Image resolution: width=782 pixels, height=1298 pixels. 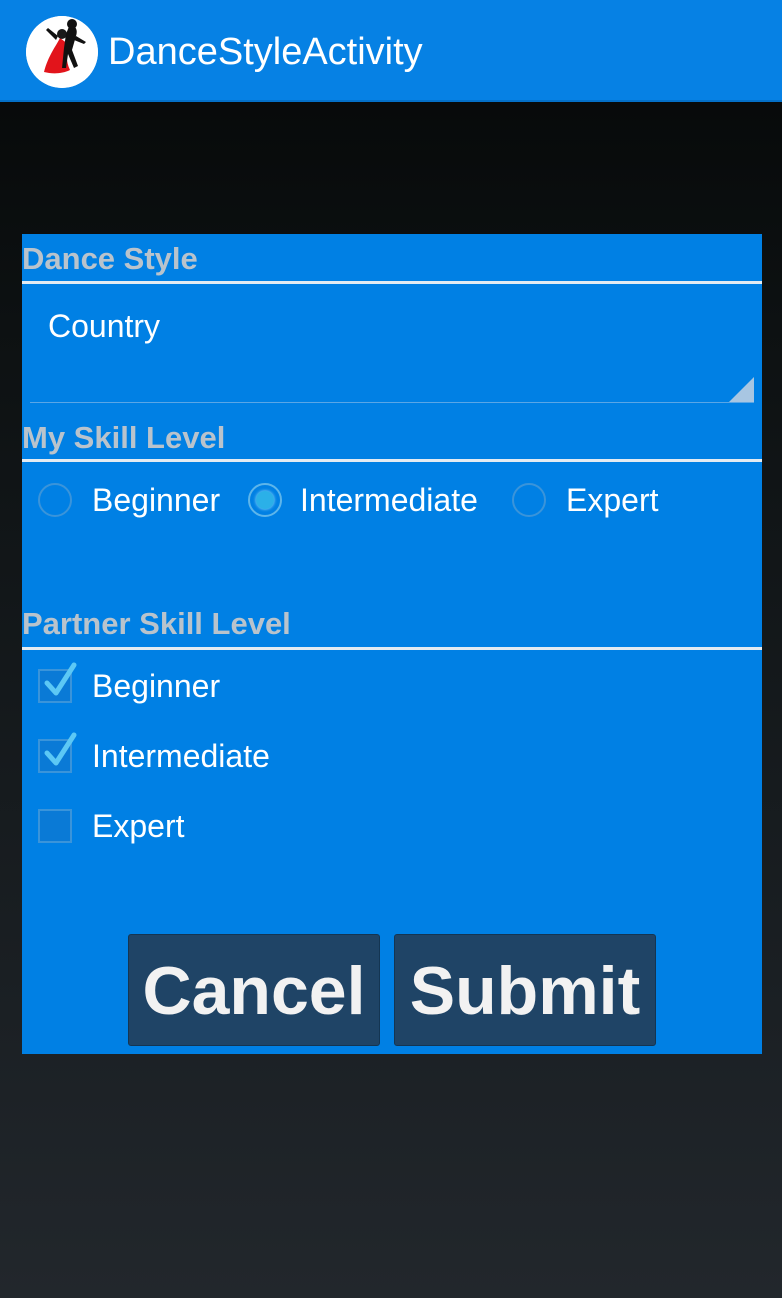 I want to click on spinner-underline, so click(x=392, y=402).